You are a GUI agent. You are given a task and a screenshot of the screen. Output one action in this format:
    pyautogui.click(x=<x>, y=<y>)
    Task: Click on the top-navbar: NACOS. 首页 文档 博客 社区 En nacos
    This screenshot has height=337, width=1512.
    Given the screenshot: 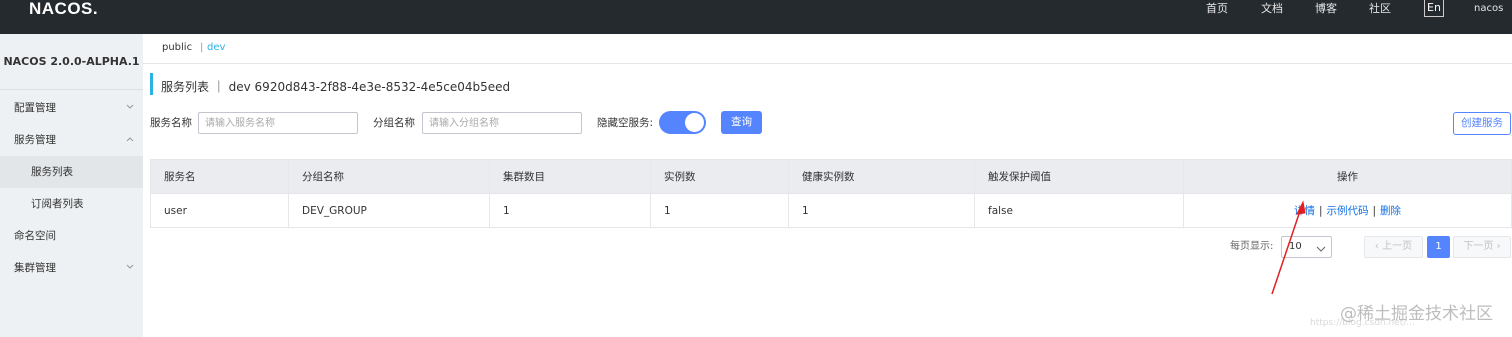 What is the action you would take?
    pyautogui.click(x=756, y=17)
    